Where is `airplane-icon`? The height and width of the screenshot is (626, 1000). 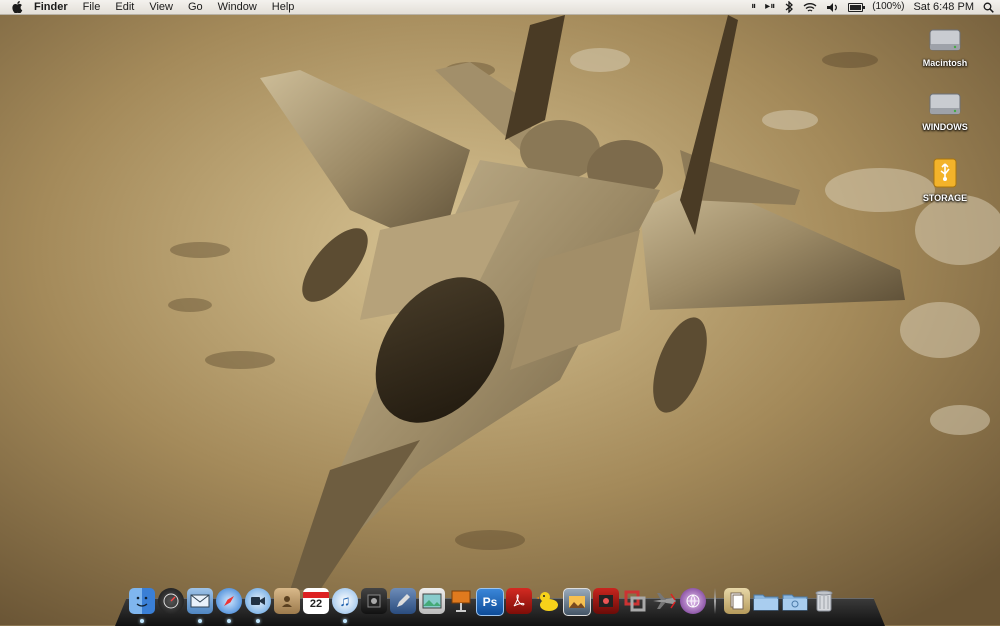
airplane-icon is located at coordinates (664, 601).